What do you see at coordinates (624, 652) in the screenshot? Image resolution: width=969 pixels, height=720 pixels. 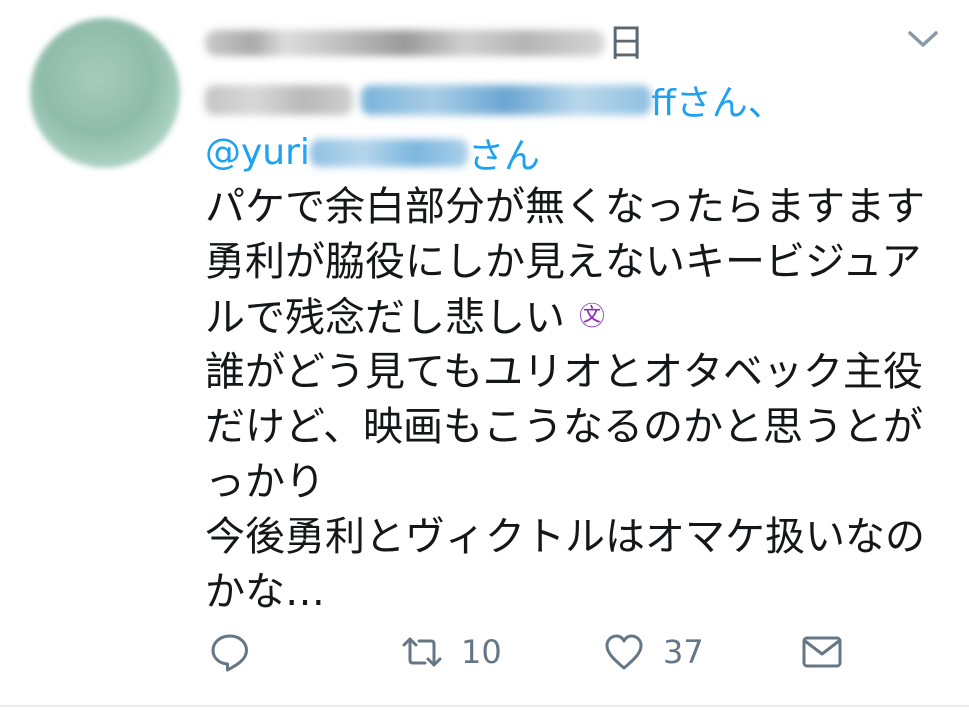 I see `heart-icon` at bounding box center [624, 652].